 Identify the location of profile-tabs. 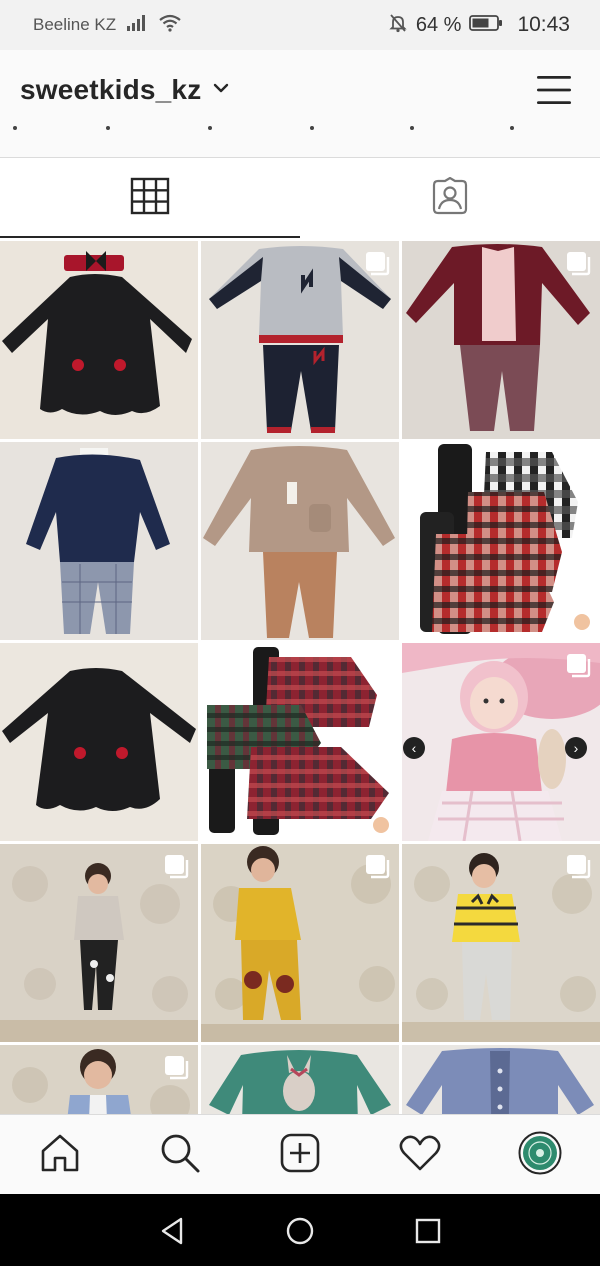
(300, 198).